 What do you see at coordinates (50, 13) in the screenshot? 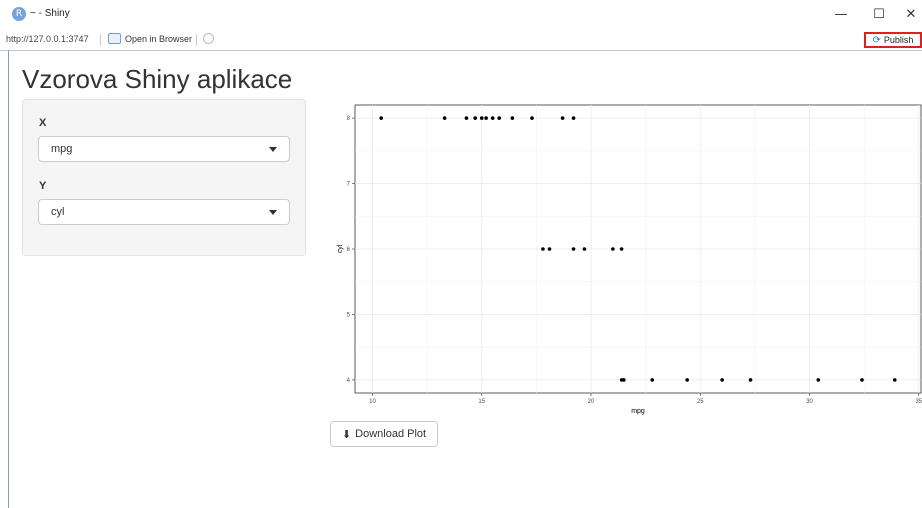
I see `window-title: ~ - Shiny` at bounding box center [50, 13].